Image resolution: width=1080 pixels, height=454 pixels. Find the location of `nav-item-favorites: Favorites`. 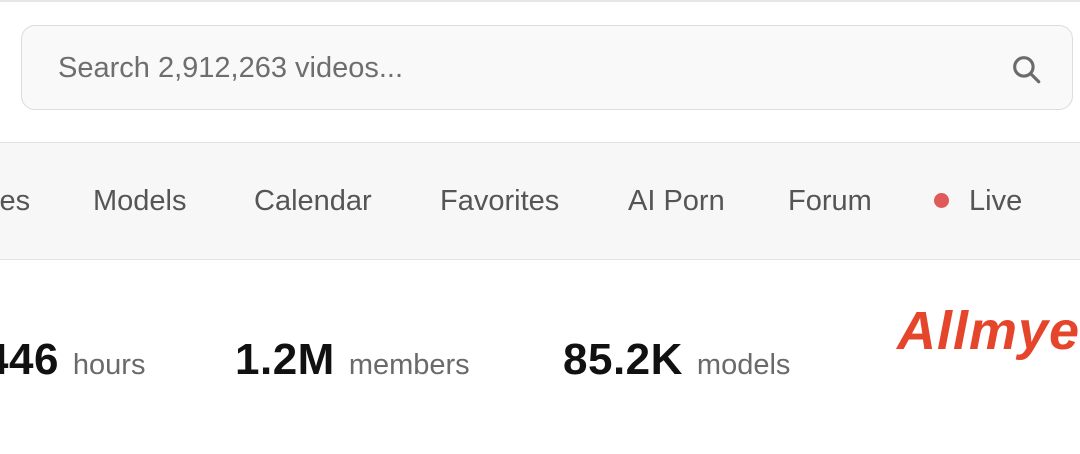

nav-item-favorites: Favorites is located at coordinates (499, 201).